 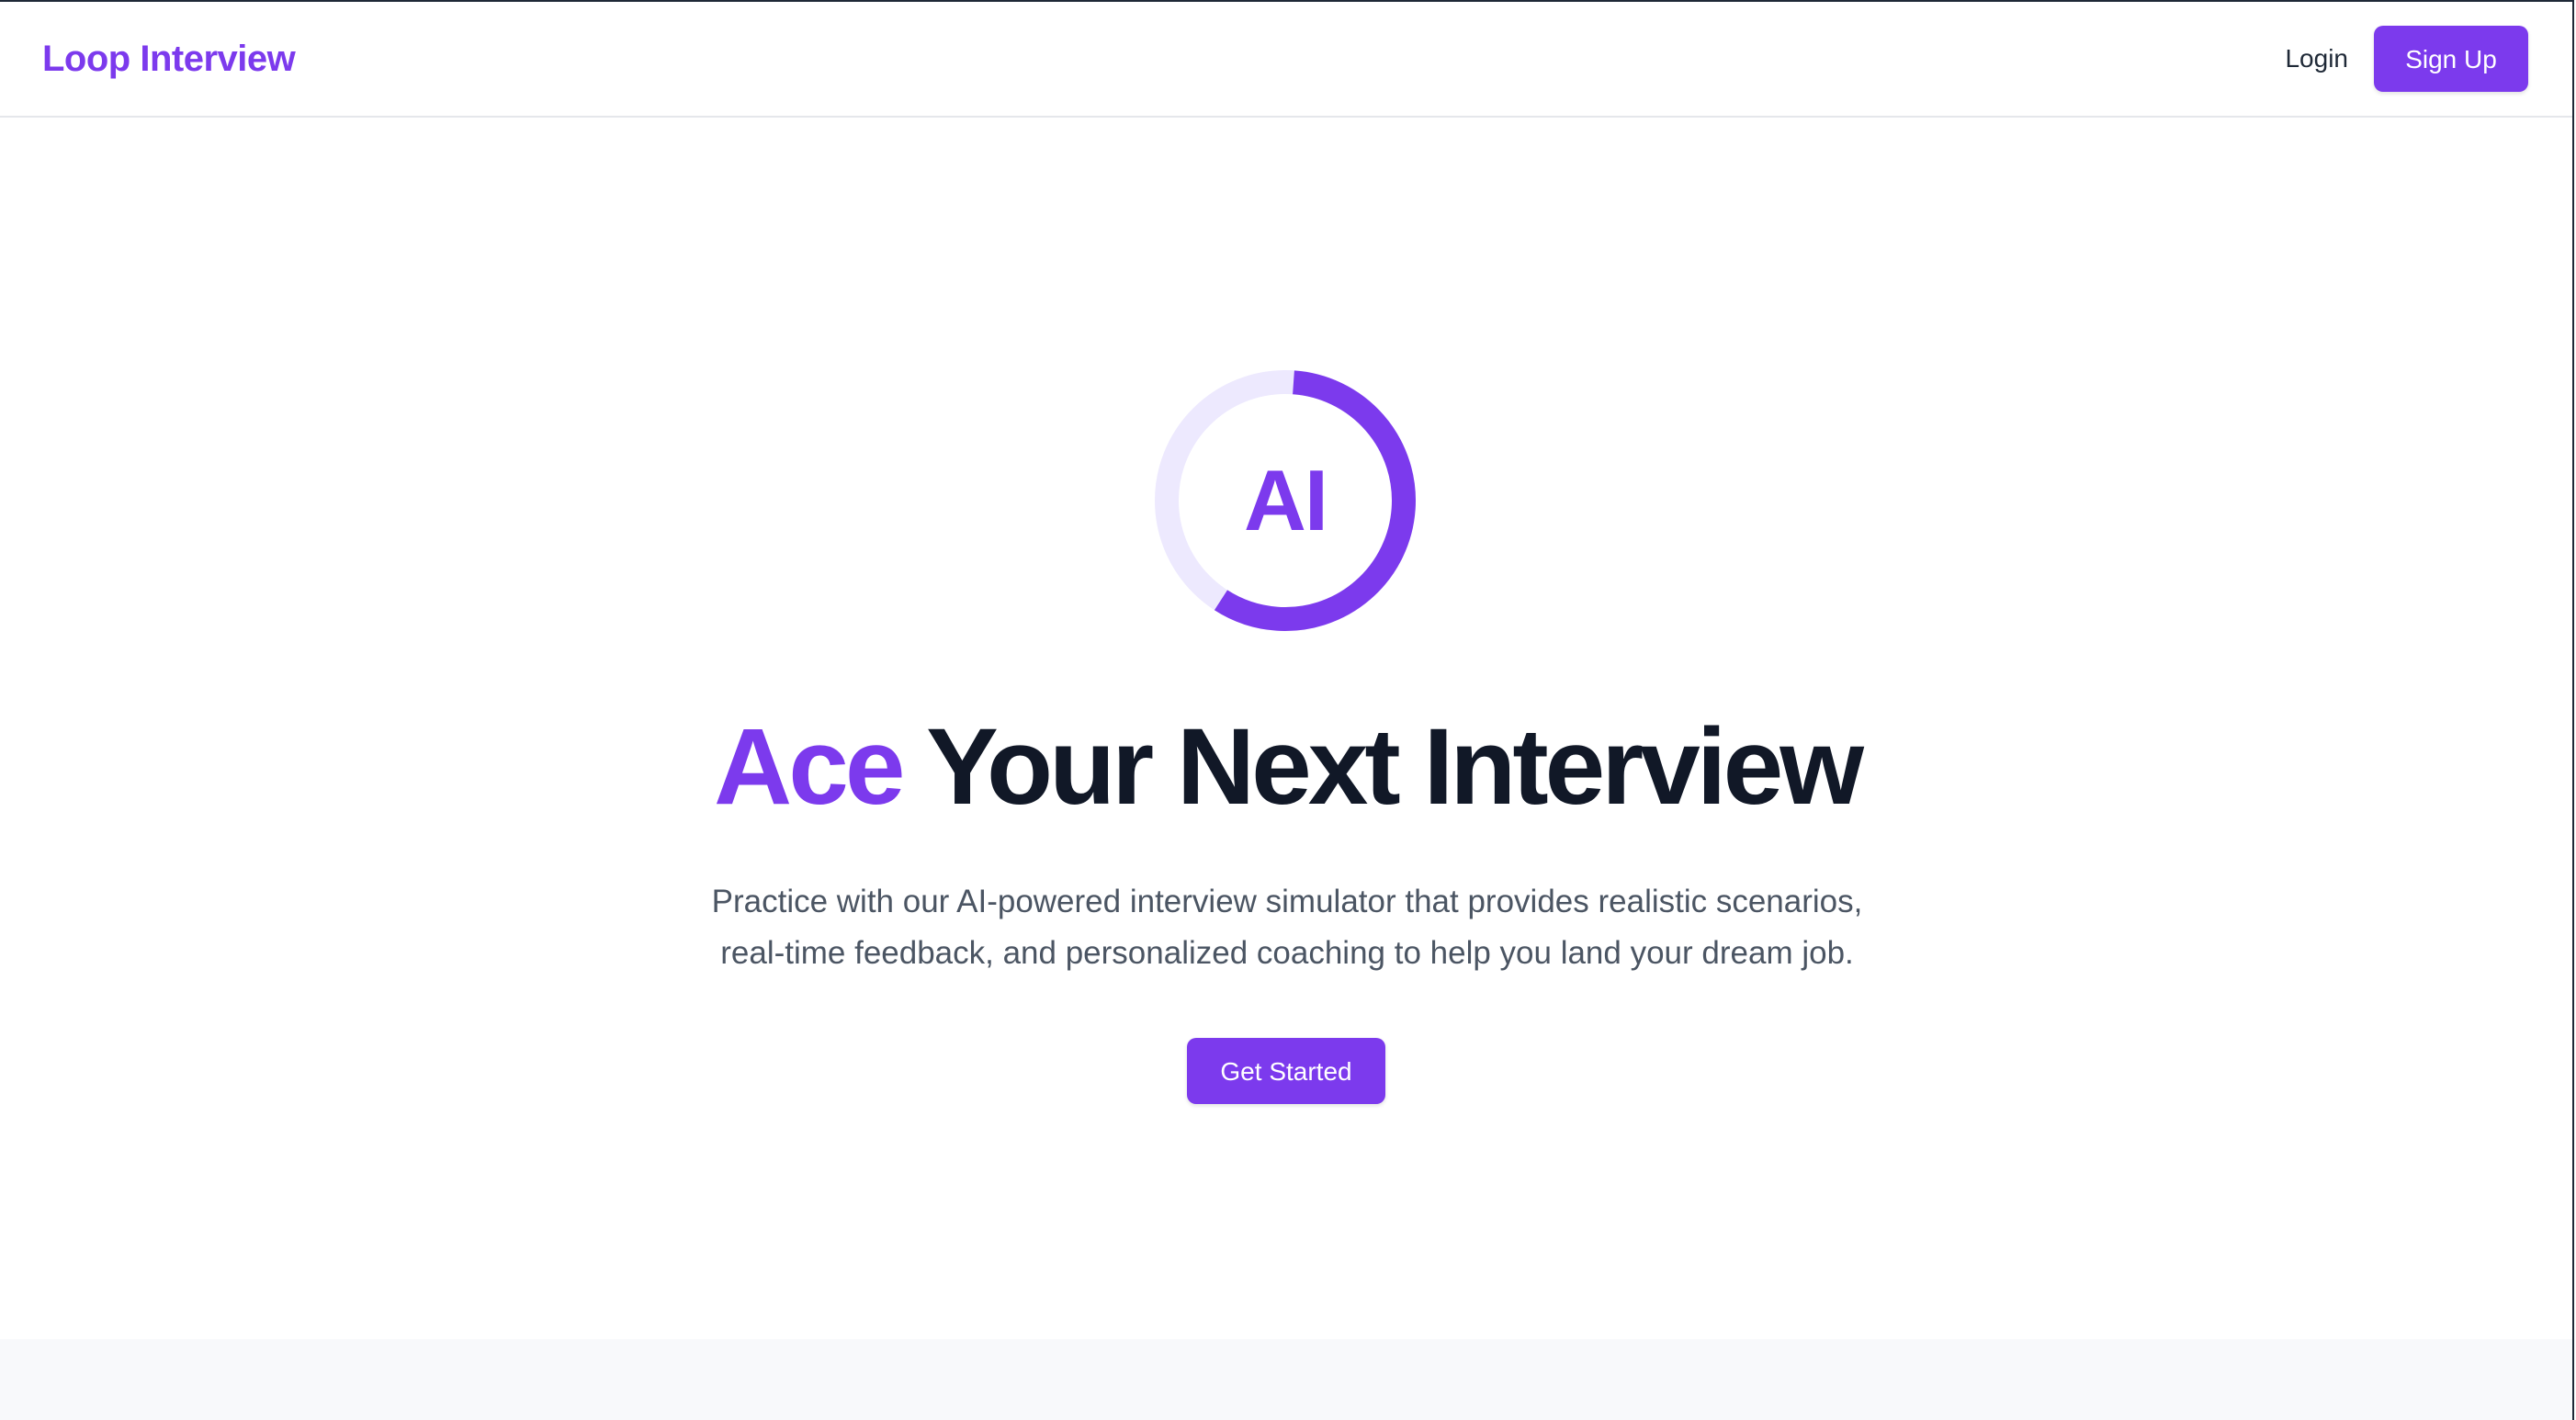 What do you see at coordinates (1287, 59) in the screenshot?
I see `top-nav: Loop Interview Login Sign Up` at bounding box center [1287, 59].